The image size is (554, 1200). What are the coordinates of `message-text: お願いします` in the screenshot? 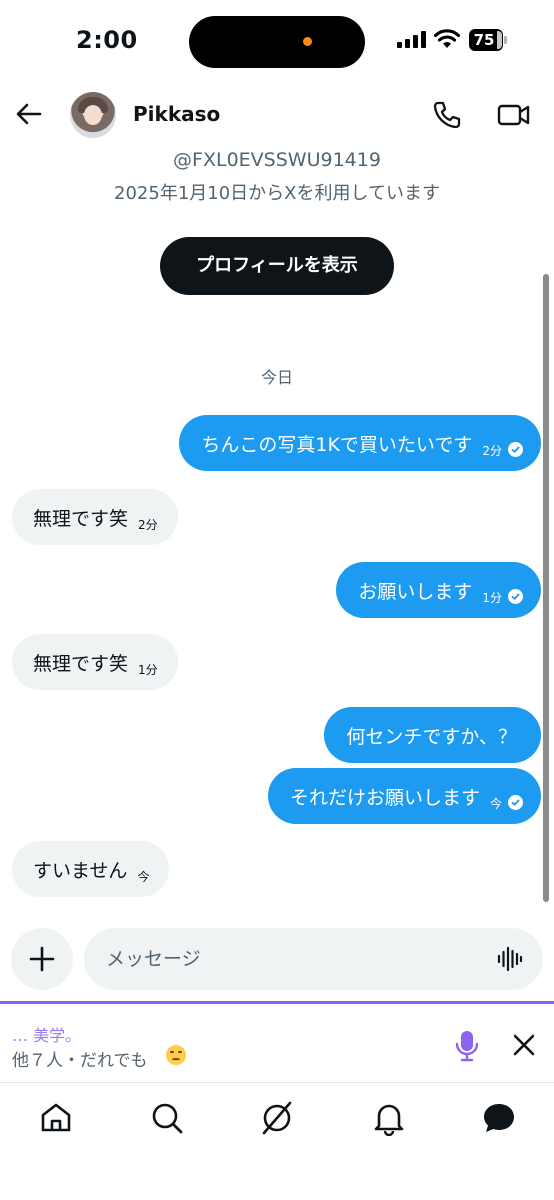 It's located at (415, 591).